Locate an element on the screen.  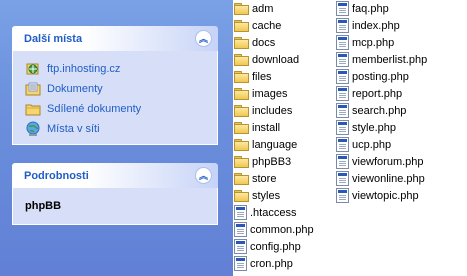
folder-item: store is located at coordinates (255, 178).